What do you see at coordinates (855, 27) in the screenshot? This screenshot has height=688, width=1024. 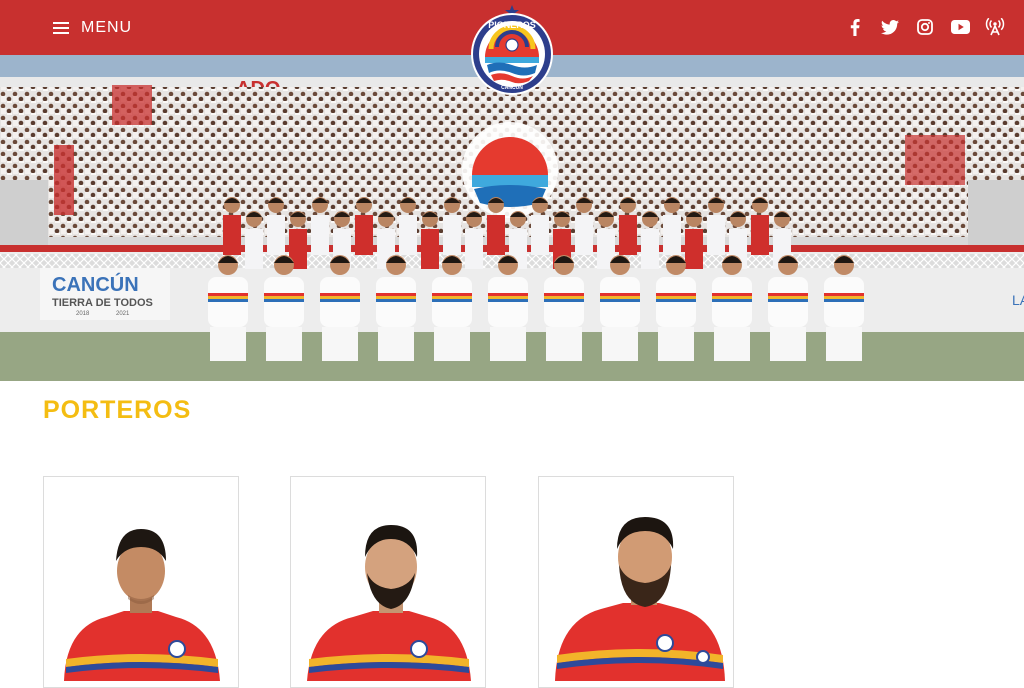 I see `facebook-icon` at bounding box center [855, 27].